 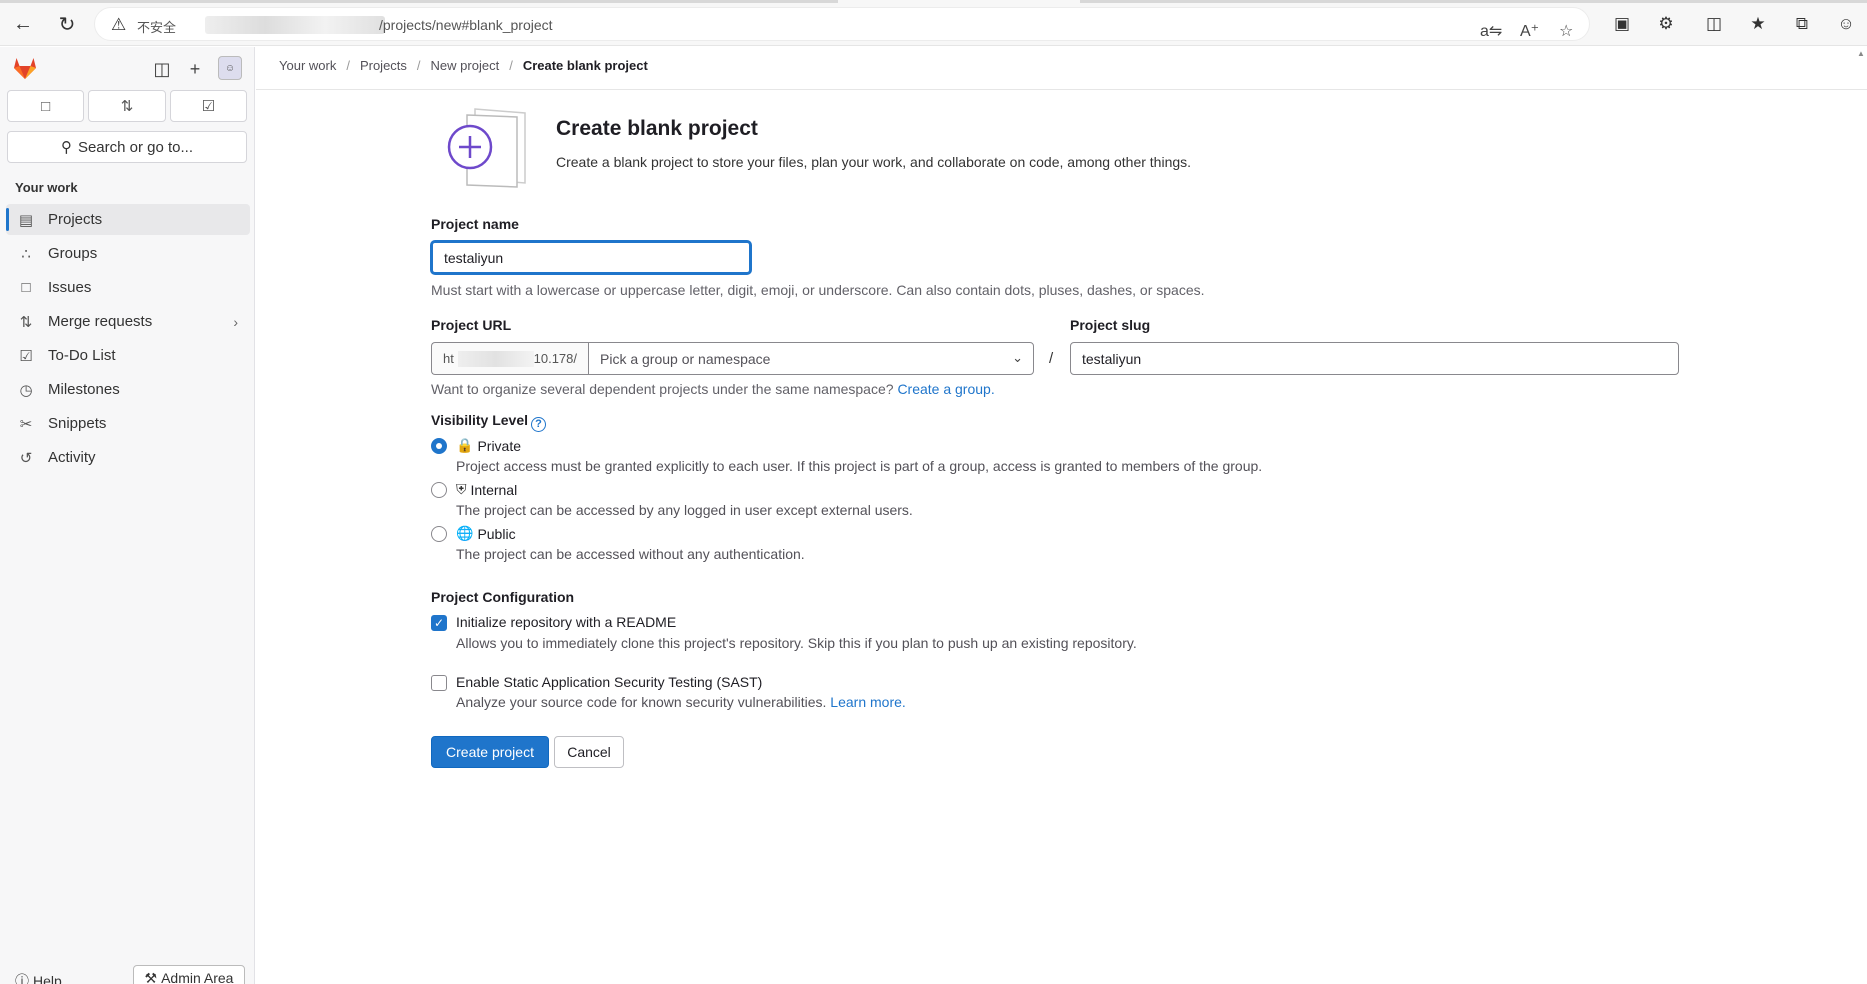 What do you see at coordinates (1666, 24) in the screenshot?
I see `extensions-puzzle-icon: ⚙` at bounding box center [1666, 24].